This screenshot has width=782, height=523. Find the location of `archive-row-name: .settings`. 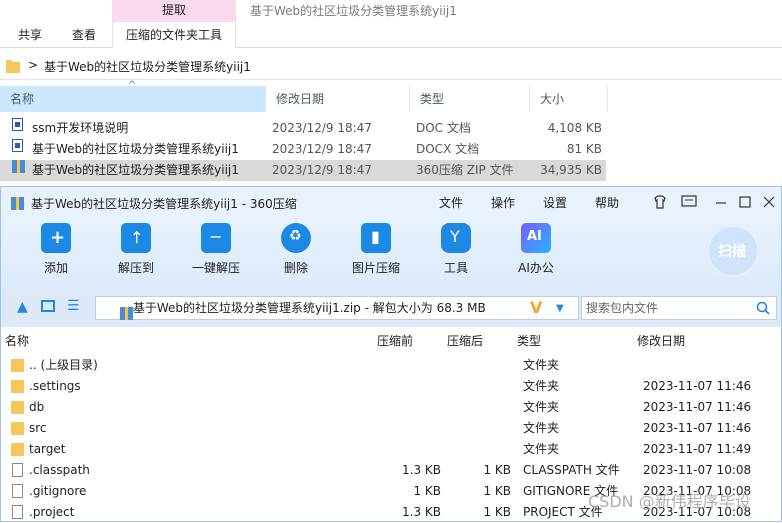

archive-row-name: .settings is located at coordinates (55, 386).